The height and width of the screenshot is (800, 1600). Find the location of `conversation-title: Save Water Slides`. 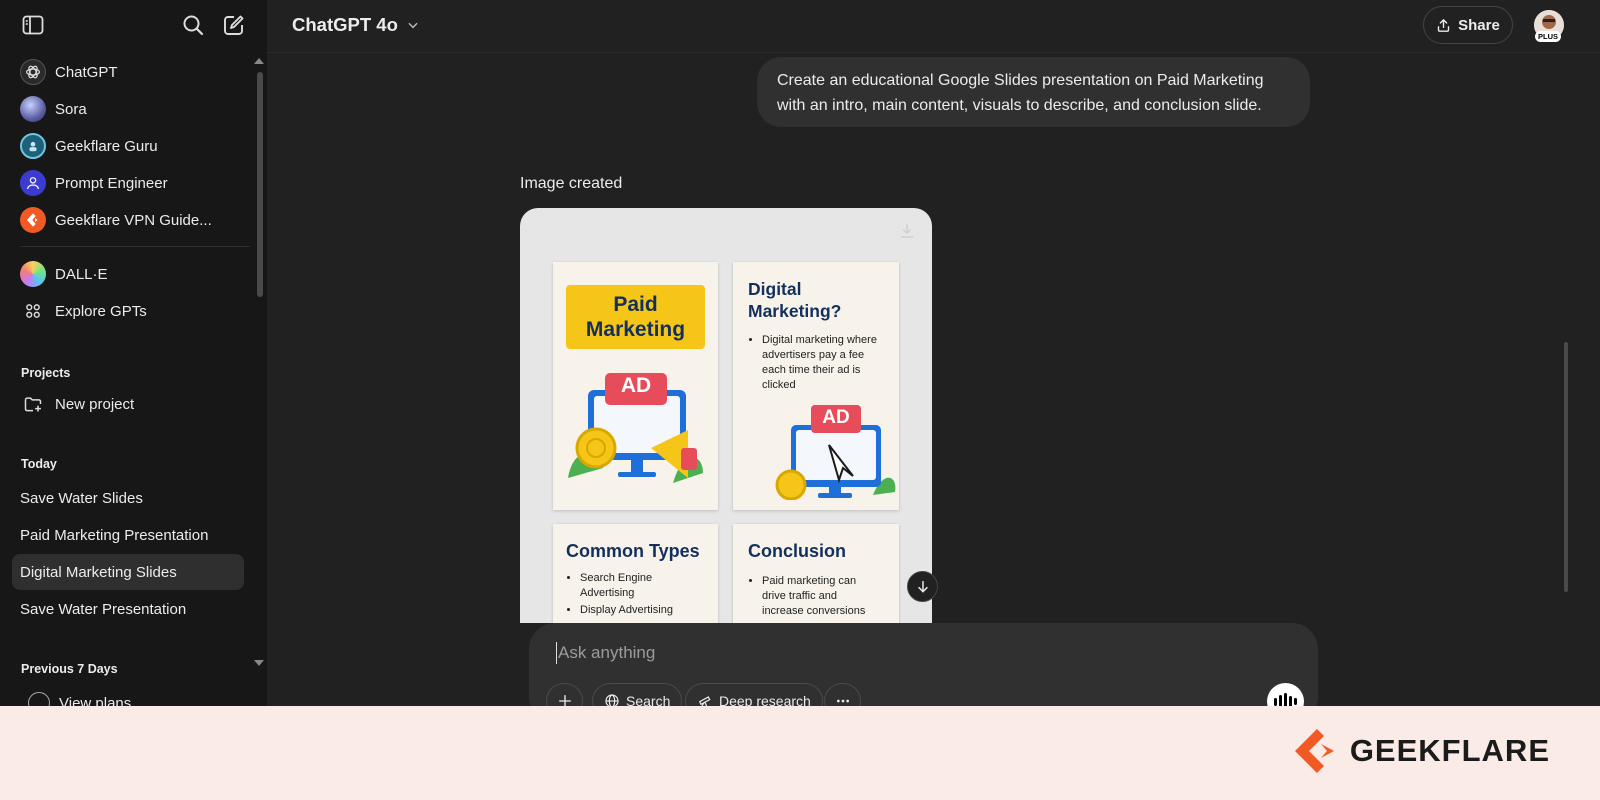

conversation-title: Save Water Slides is located at coordinates (81, 498).